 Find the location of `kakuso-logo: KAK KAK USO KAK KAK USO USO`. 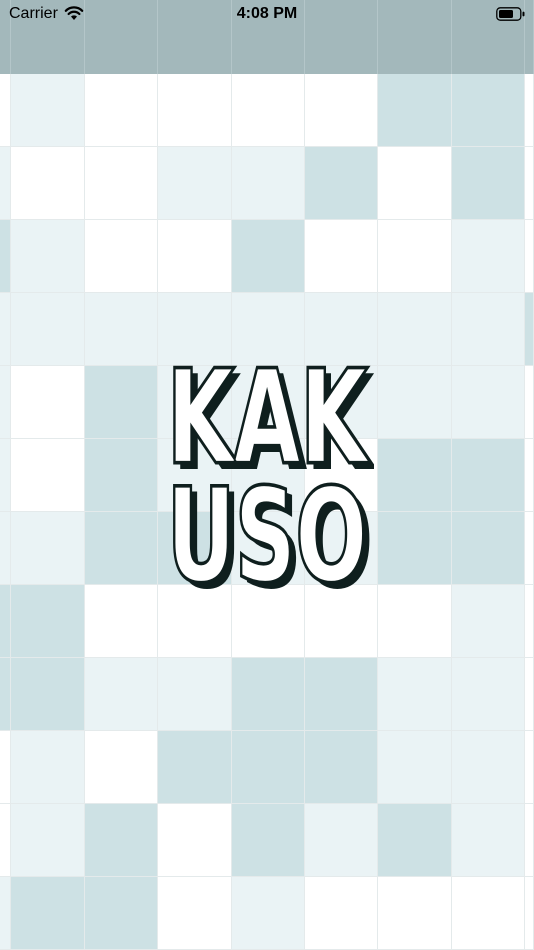

kakuso-logo: KAK KAK USO KAK KAK USO USO is located at coordinates (270, 476).